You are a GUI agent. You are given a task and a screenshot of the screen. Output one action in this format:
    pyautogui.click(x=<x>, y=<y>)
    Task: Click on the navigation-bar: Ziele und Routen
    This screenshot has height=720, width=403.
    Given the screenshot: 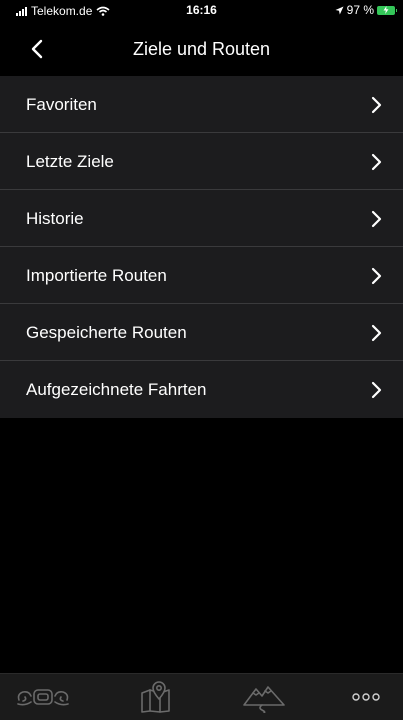 What is the action you would take?
    pyautogui.click(x=201, y=49)
    